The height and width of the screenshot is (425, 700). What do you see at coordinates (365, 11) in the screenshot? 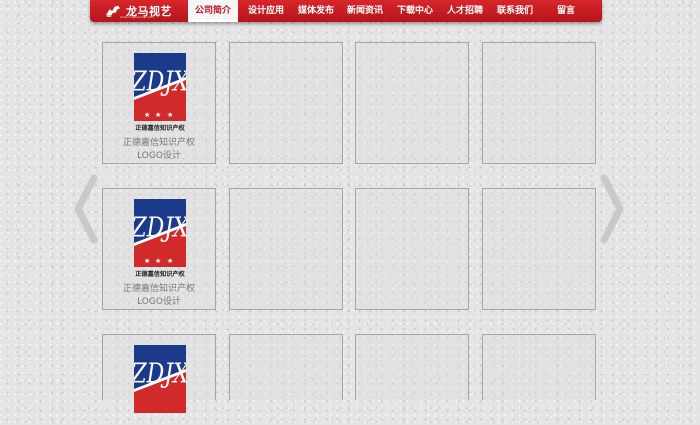
I see `nav-item-news: 新闻资讯` at bounding box center [365, 11].